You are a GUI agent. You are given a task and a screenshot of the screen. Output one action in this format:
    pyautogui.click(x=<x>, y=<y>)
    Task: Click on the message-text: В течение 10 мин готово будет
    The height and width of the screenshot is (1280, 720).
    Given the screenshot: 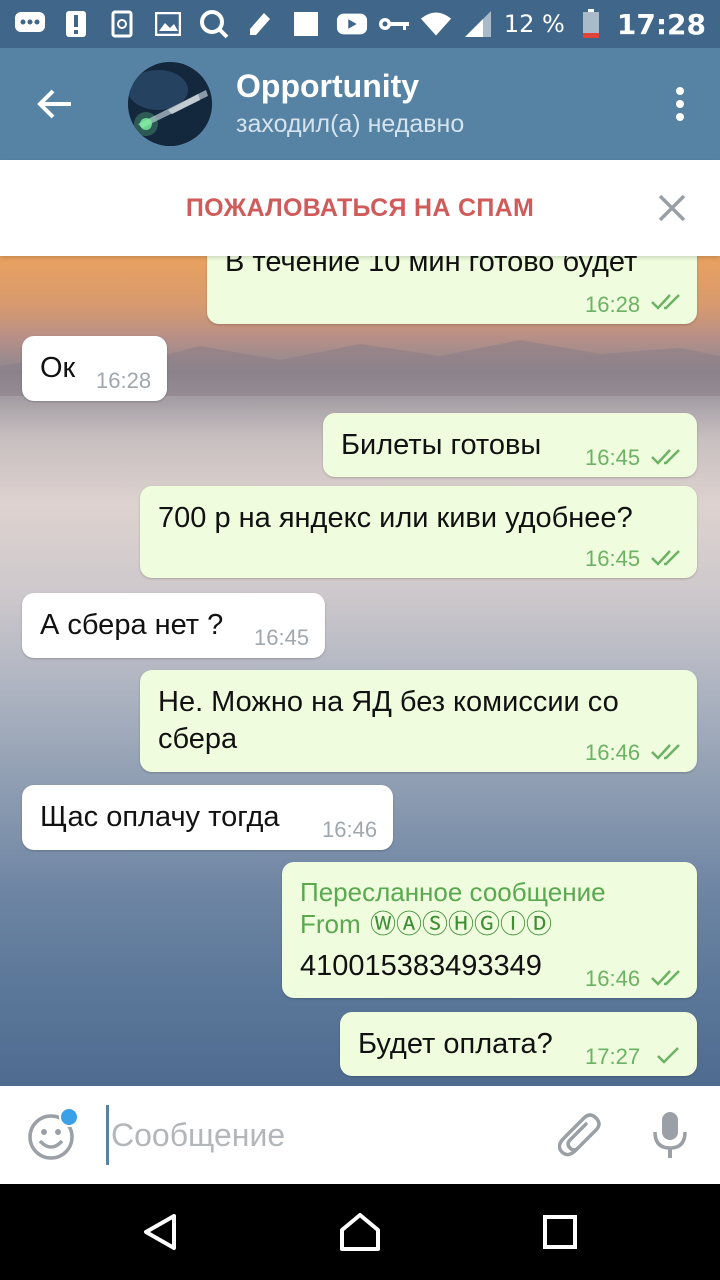 What is the action you would take?
    pyautogui.click(x=431, y=267)
    